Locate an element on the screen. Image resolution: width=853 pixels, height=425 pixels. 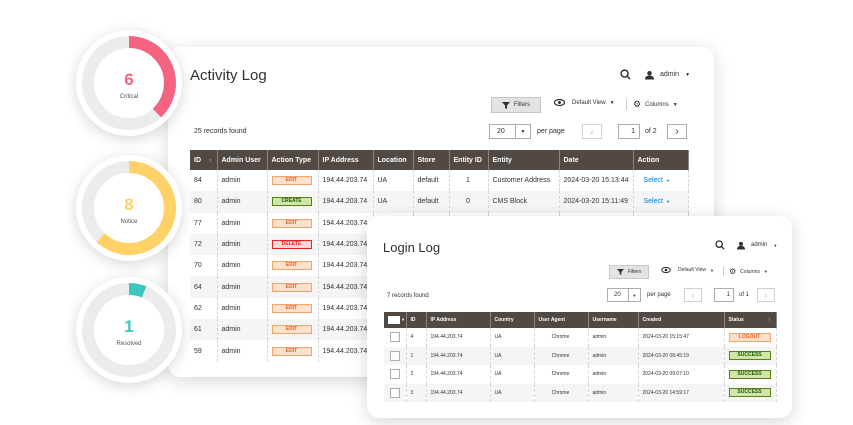
cell-id: 62 is located at coordinates (204, 308).